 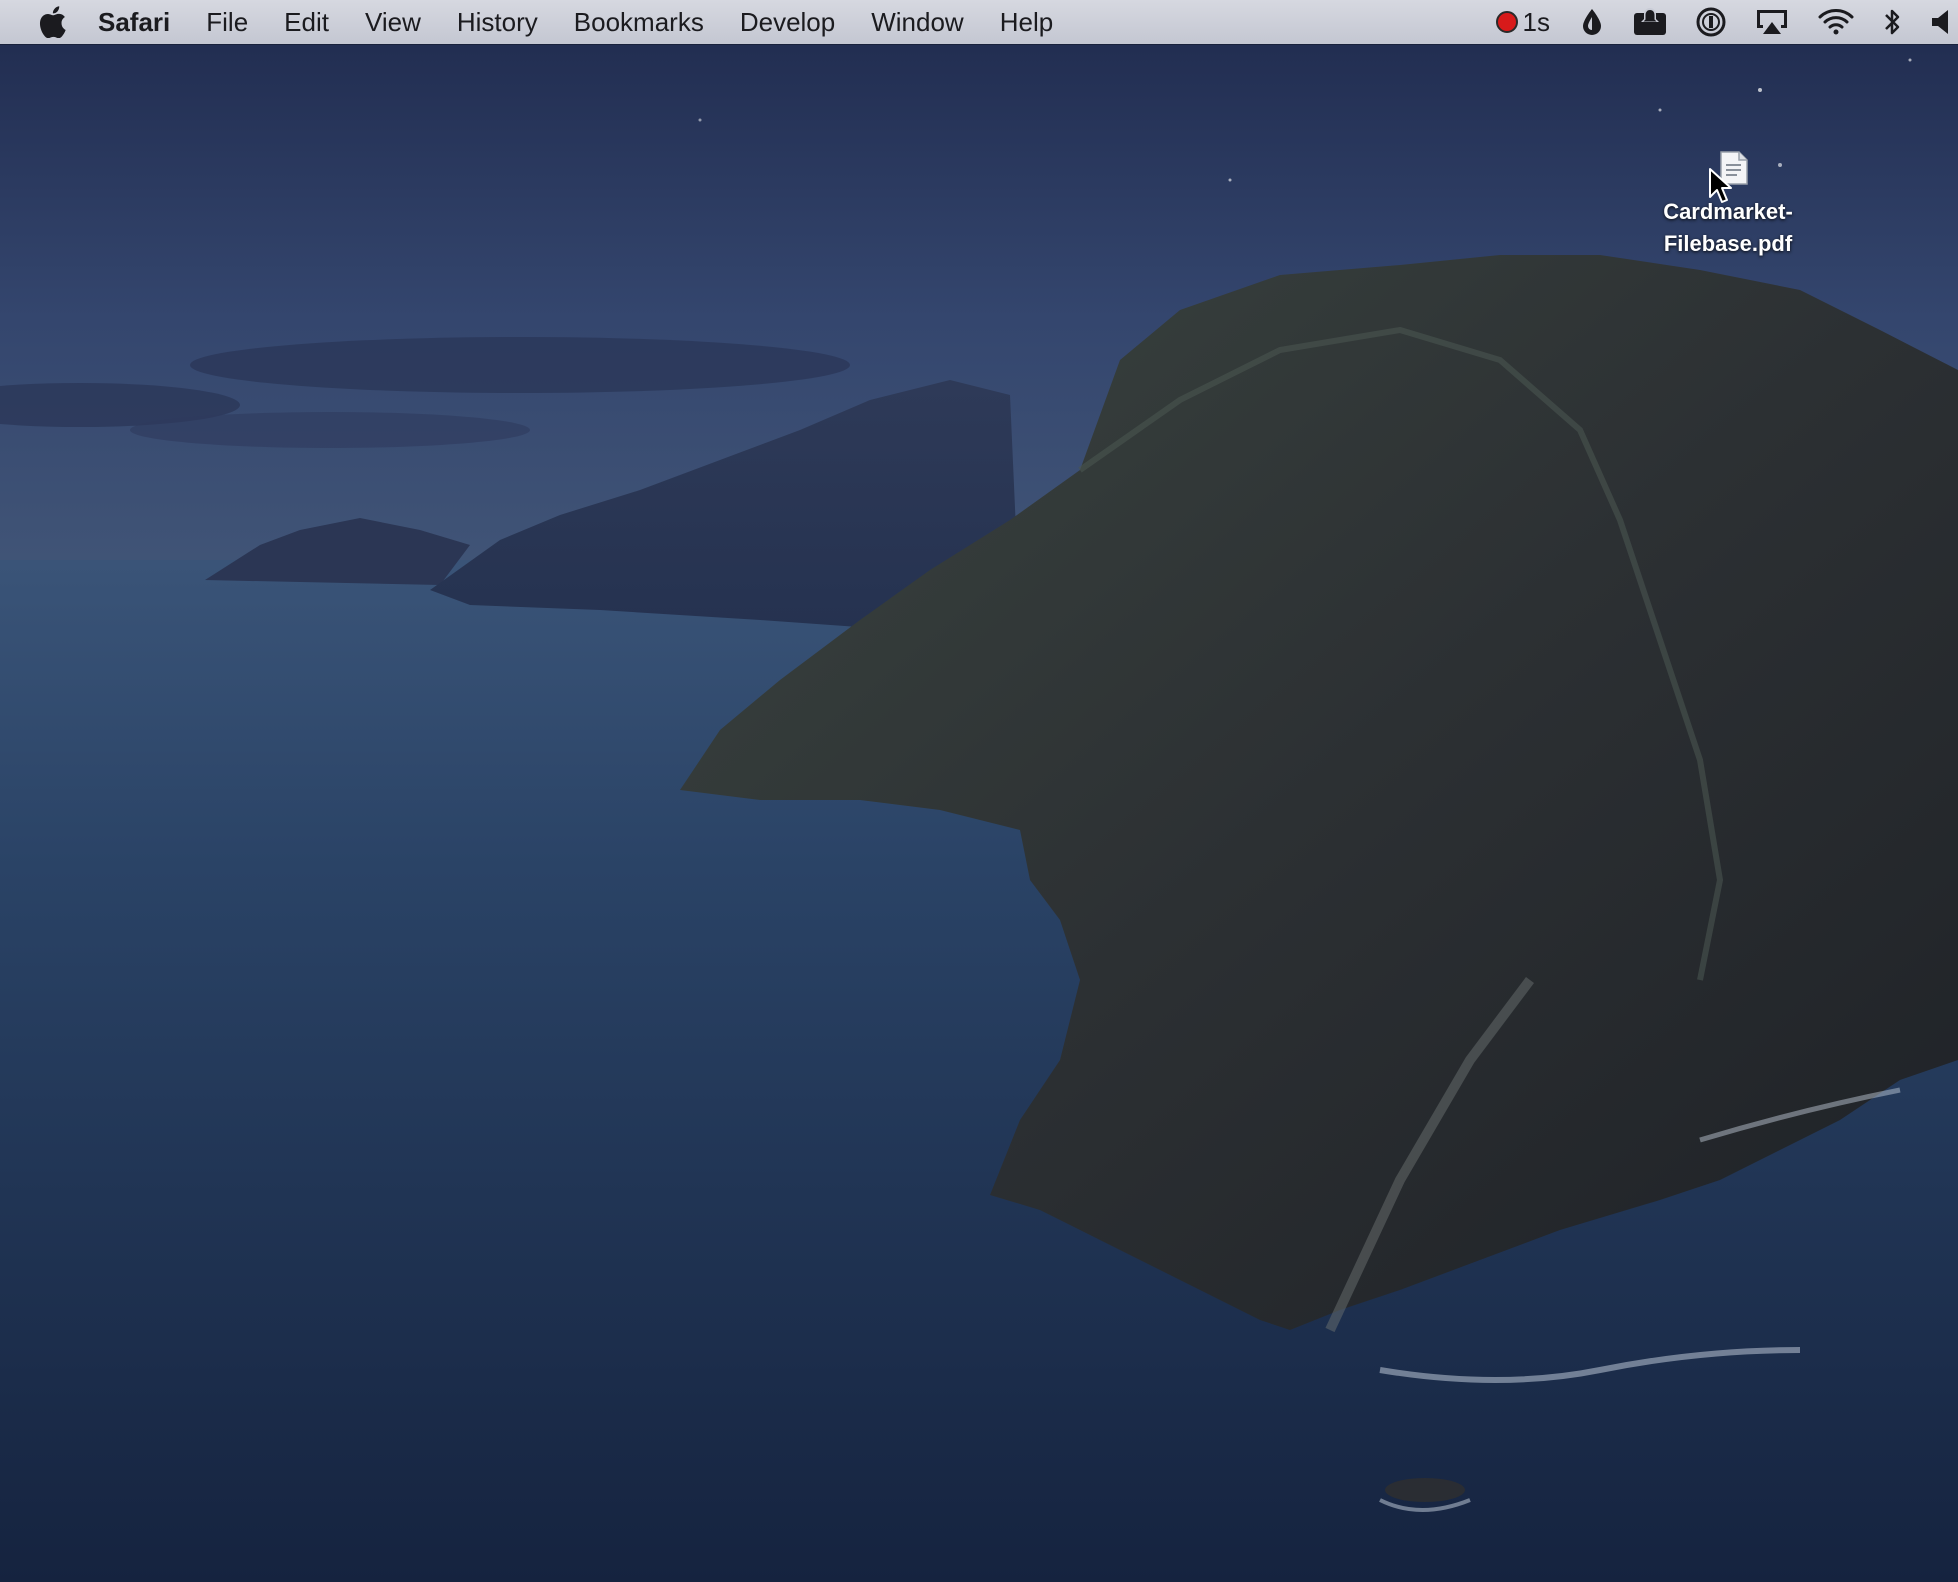 I want to click on menu-file: File, so click(x=227, y=22).